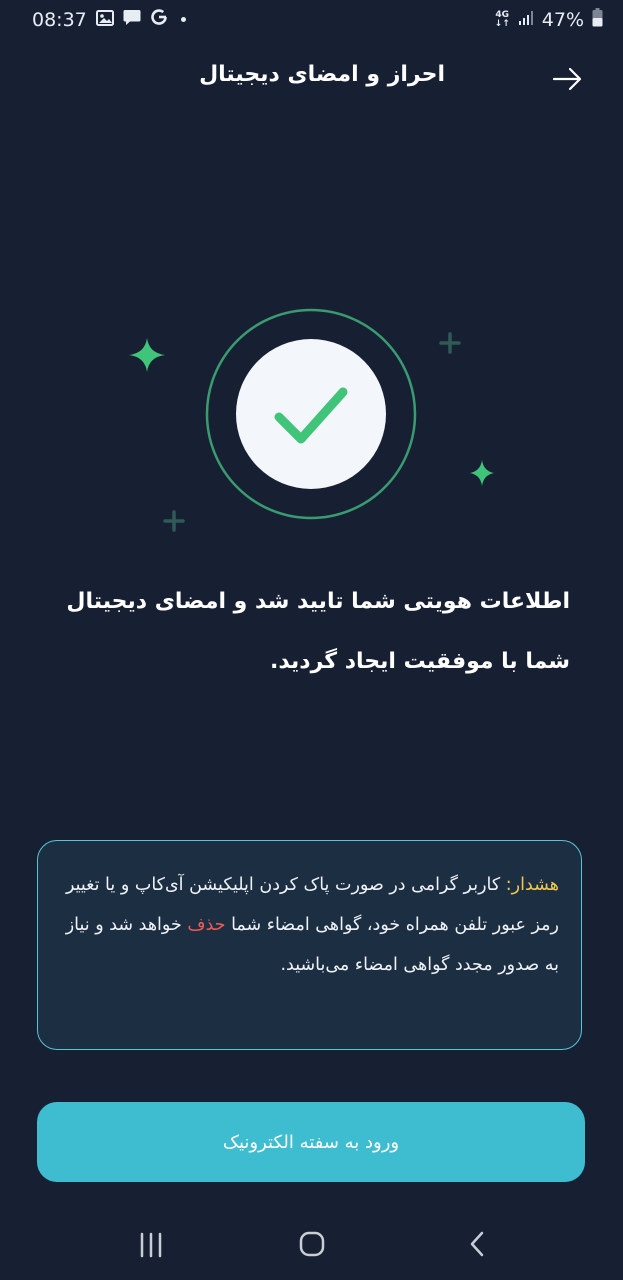 This screenshot has width=623, height=1280. I want to click on header: احراز و امضای دیجیتال, so click(311, 80).